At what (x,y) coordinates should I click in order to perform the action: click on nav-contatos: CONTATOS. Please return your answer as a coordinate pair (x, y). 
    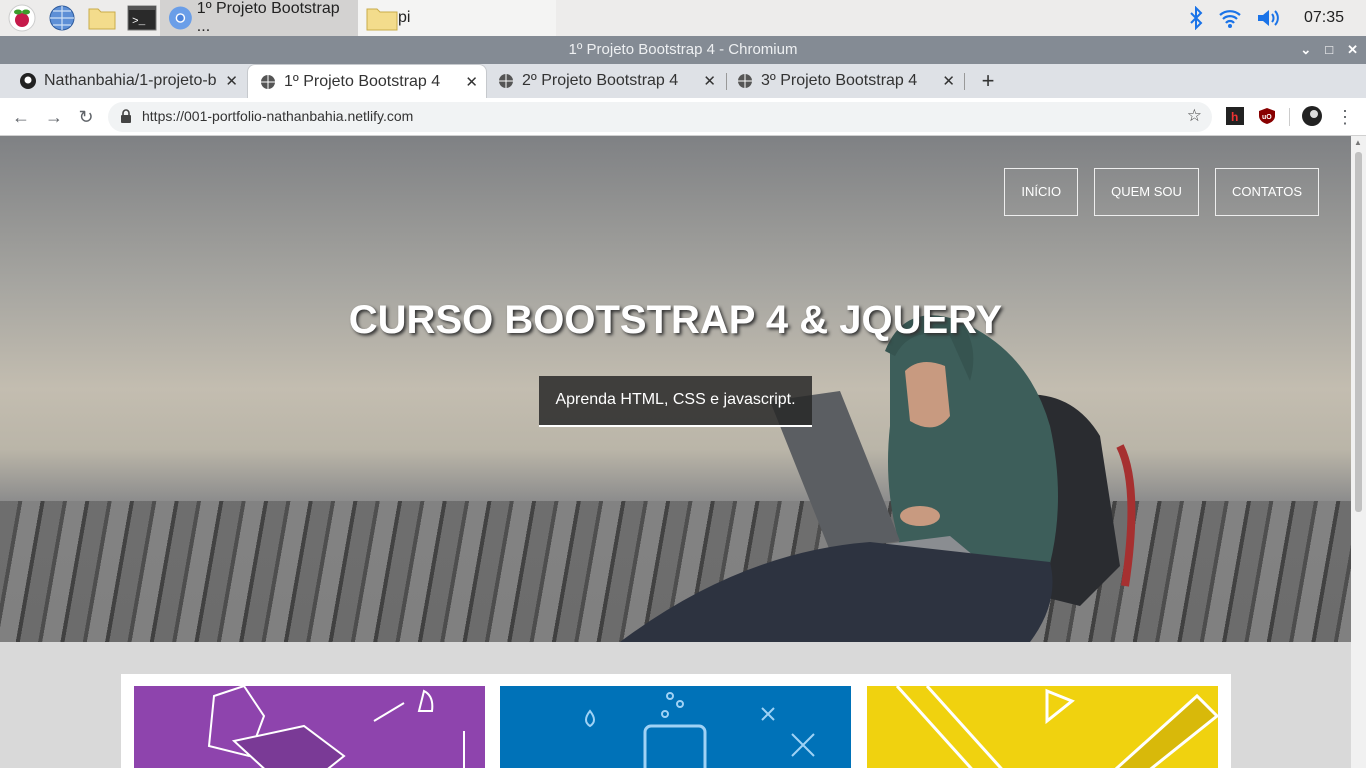
    Looking at the image, I should click on (1266, 192).